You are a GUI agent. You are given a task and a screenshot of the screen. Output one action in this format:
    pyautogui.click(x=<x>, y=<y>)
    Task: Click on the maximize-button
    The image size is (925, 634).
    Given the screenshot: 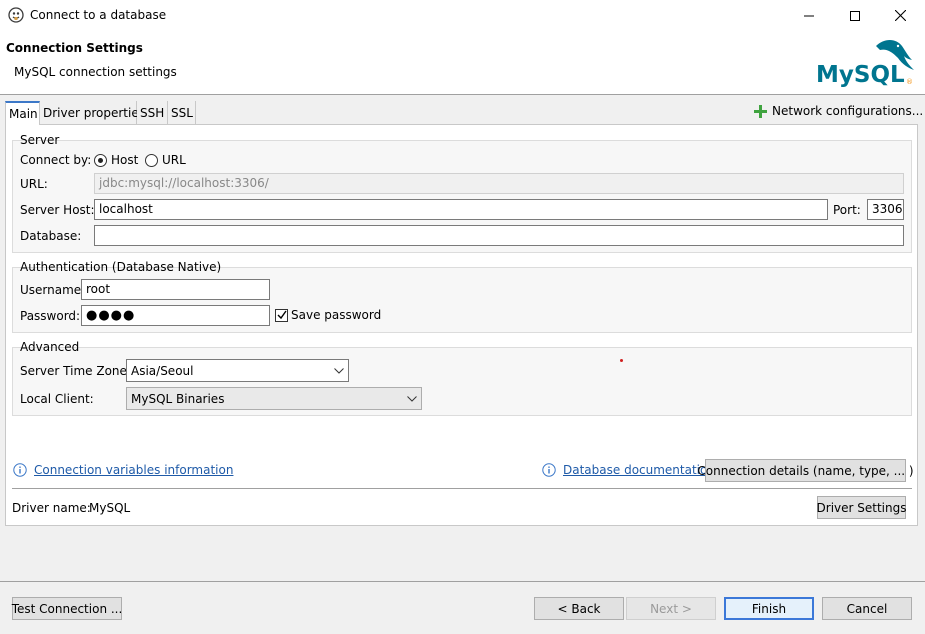 What is the action you would take?
    pyautogui.click(x=854, y=15)
    